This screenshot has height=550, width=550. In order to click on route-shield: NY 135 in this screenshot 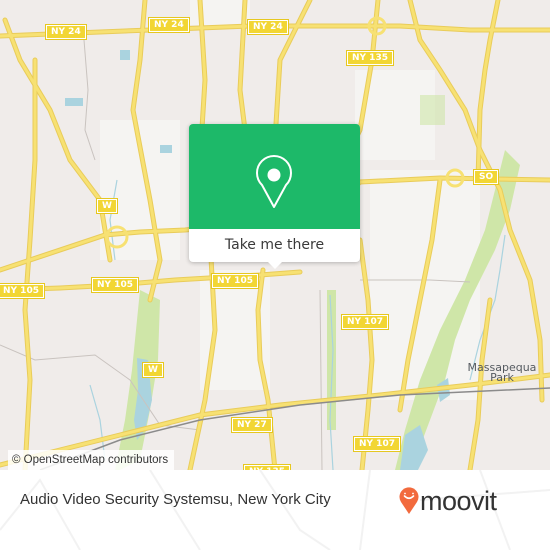, I will do `click(370, 58)`.